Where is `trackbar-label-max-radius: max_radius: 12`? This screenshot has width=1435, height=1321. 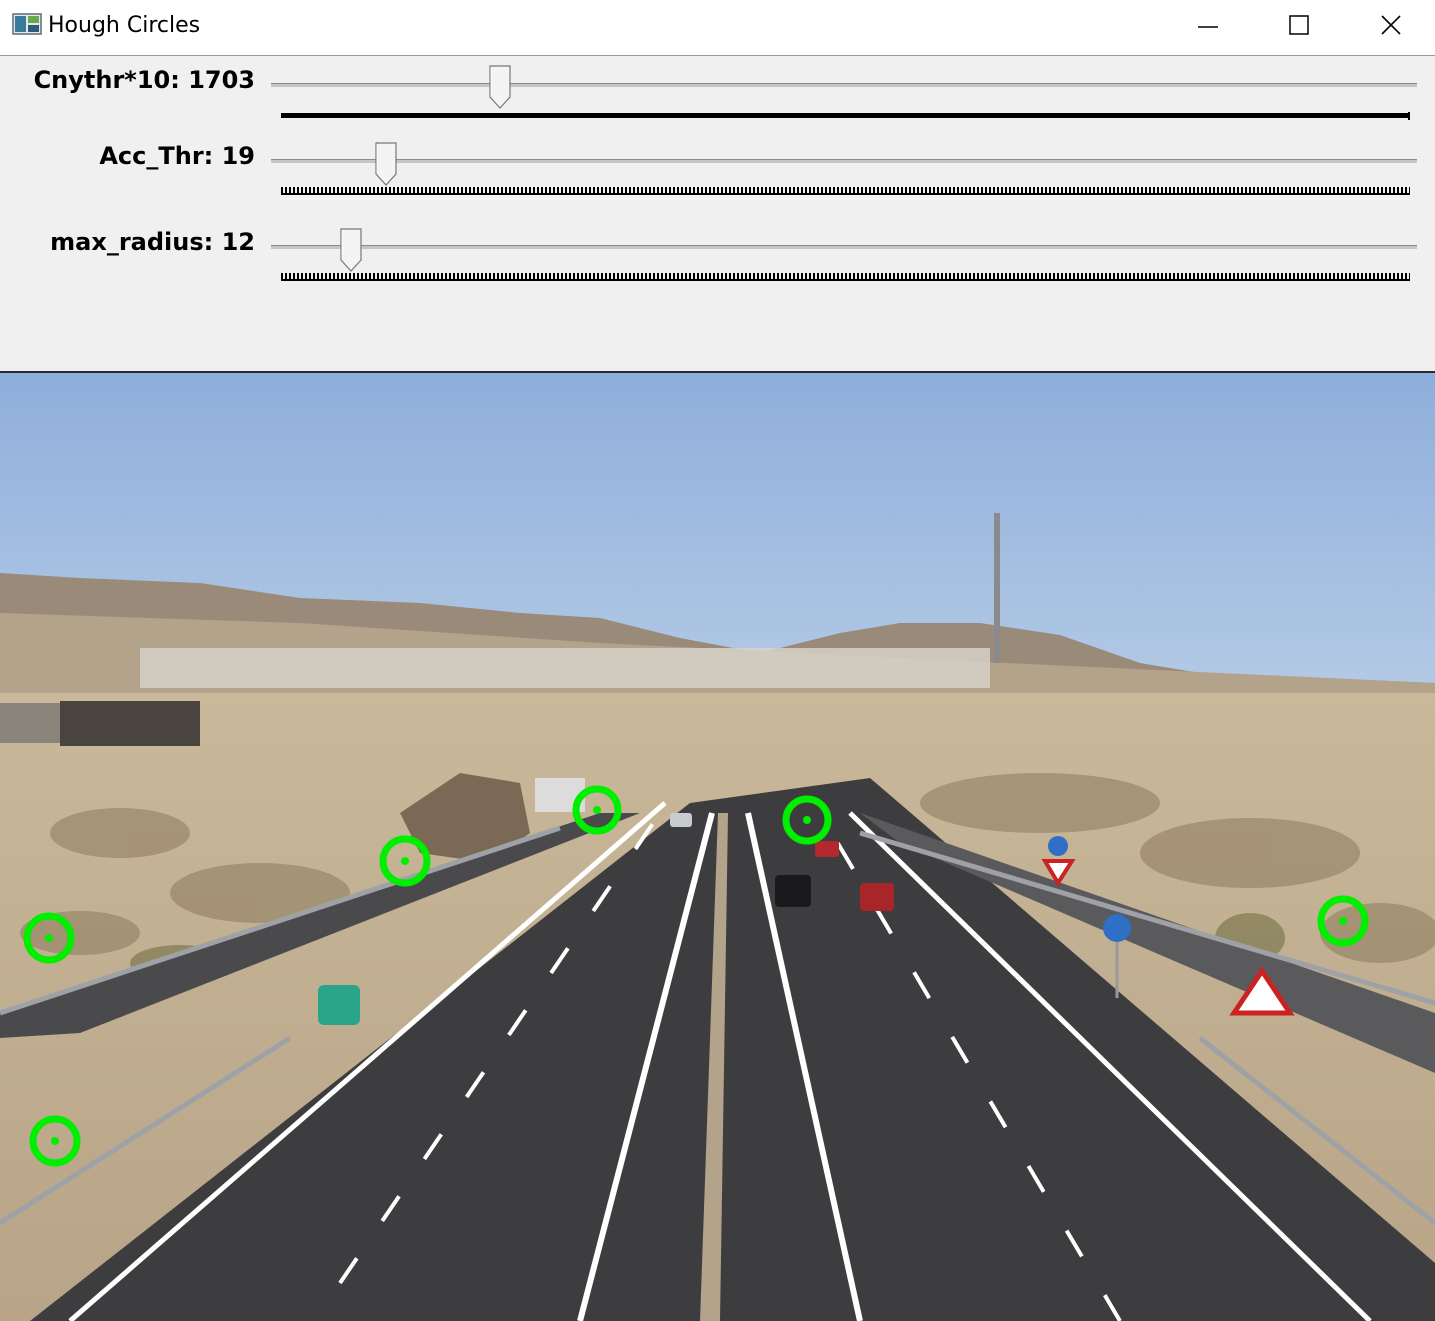
trackbar-label-max-radius: max_radius: 12 is located at coordinates (152, 242).